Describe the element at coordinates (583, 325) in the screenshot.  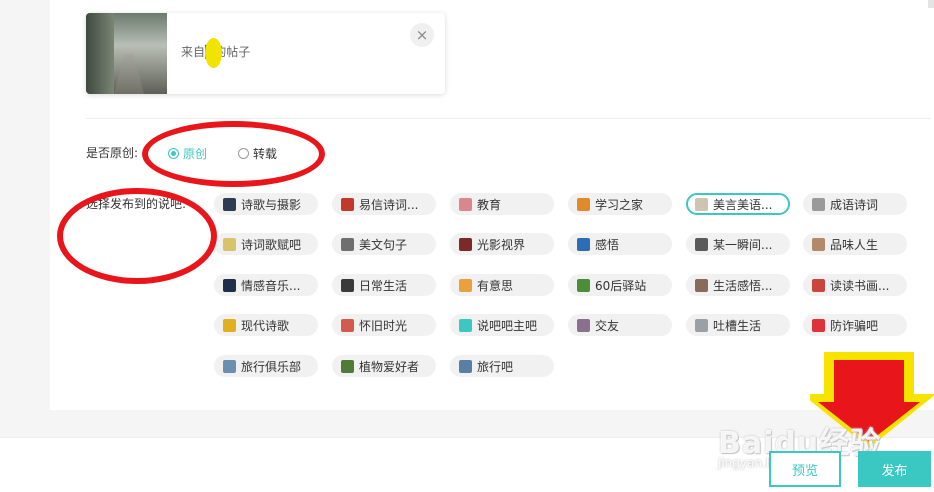
I see `friends-icon` at that location.